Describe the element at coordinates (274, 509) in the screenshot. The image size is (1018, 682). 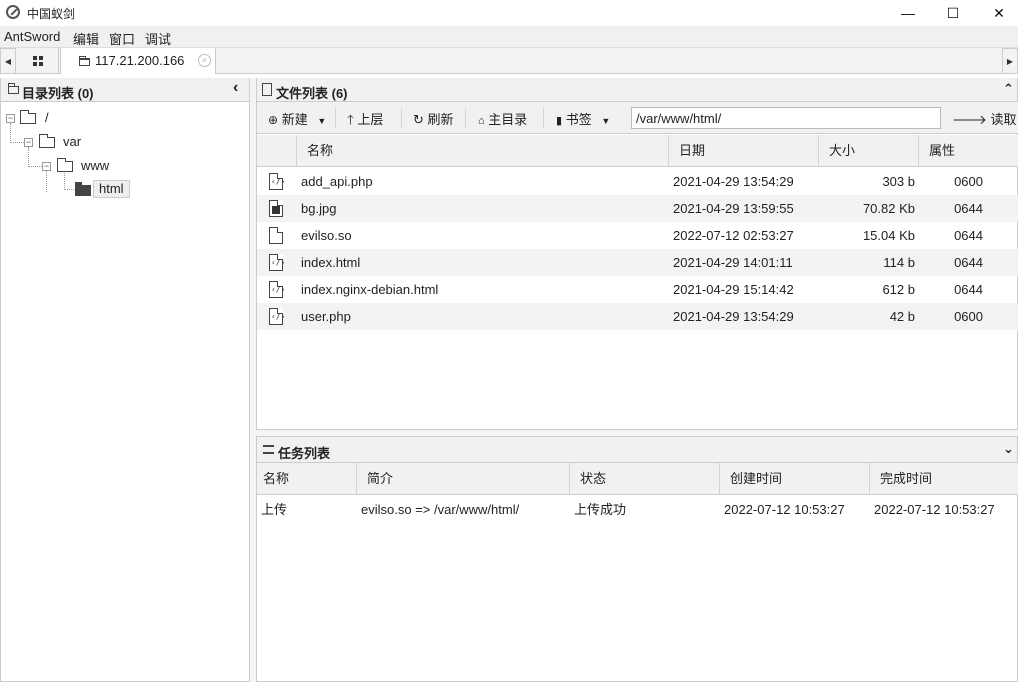
I see `task-name: 上传` at that location.